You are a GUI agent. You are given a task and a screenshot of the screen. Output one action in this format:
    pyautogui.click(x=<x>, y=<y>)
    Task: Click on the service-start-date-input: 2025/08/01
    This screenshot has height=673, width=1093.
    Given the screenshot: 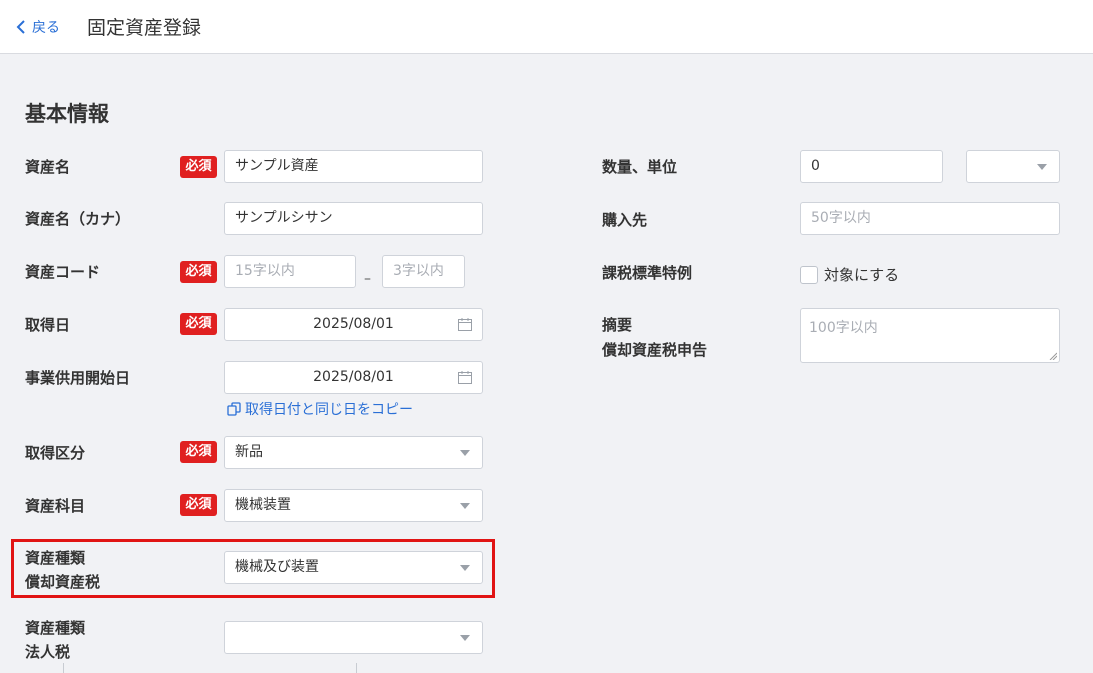 What is the action you would take?
    pyautogui.click(x=353, y=377)
    